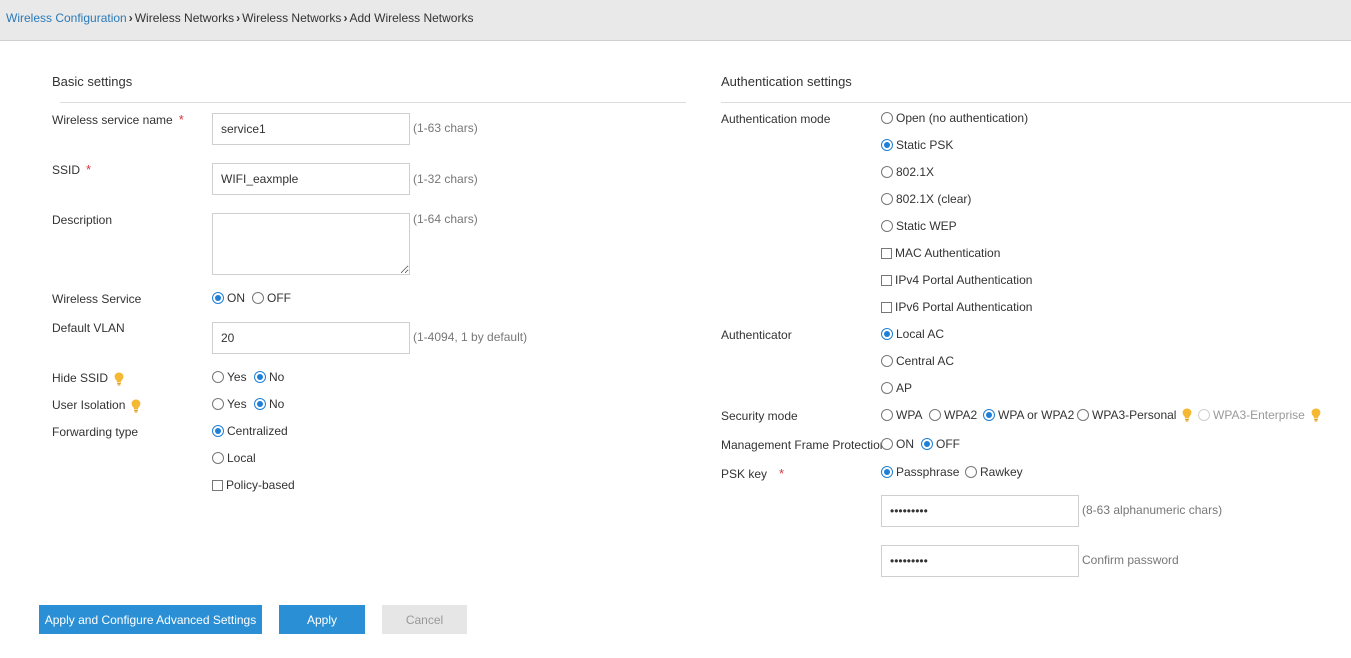 This screenshot has height=658, width=1351. I want to click on auth-mac-checkbox: MAC Authentication, so click(940, 253).